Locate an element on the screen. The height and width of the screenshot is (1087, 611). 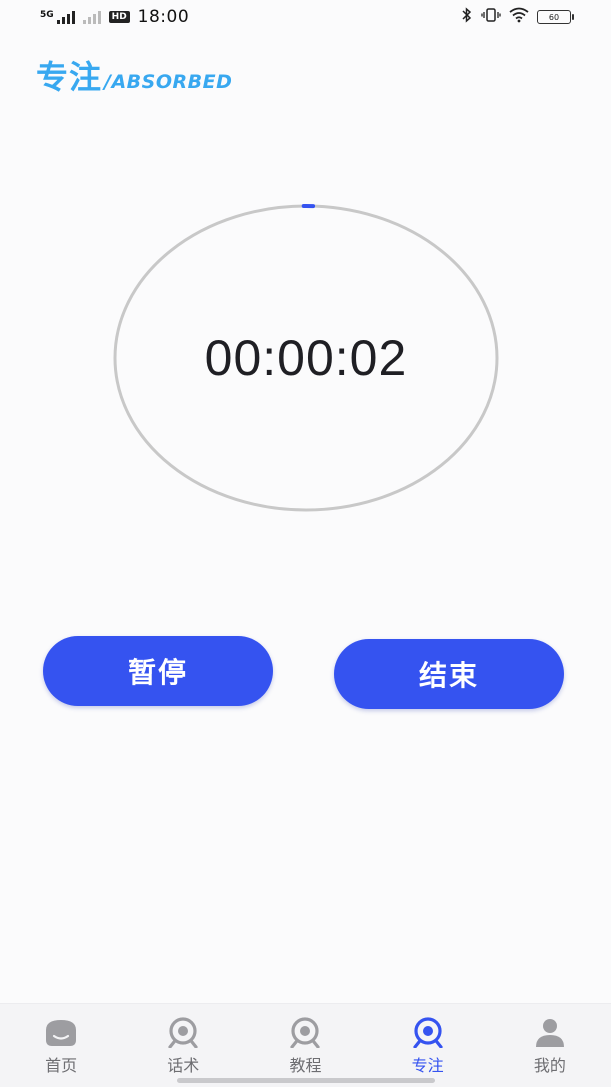
status-bar: 5G HD 18:00 60 is located at coordinates (305, 17).